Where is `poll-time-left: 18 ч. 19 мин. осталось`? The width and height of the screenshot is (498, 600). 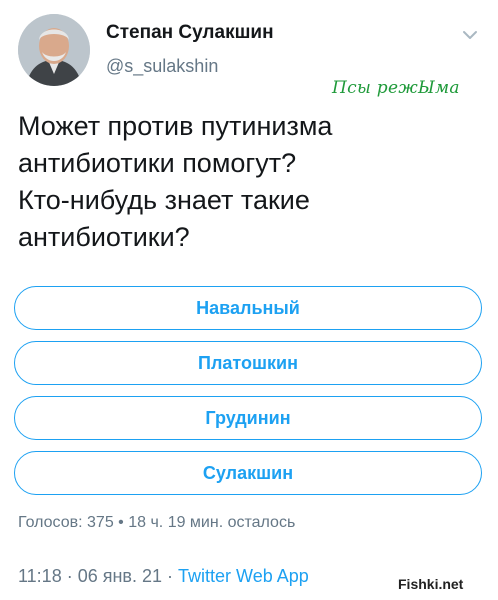 poll-time-left: 18 ч. 19 мин. осталось is located at coordinates (212, 522).